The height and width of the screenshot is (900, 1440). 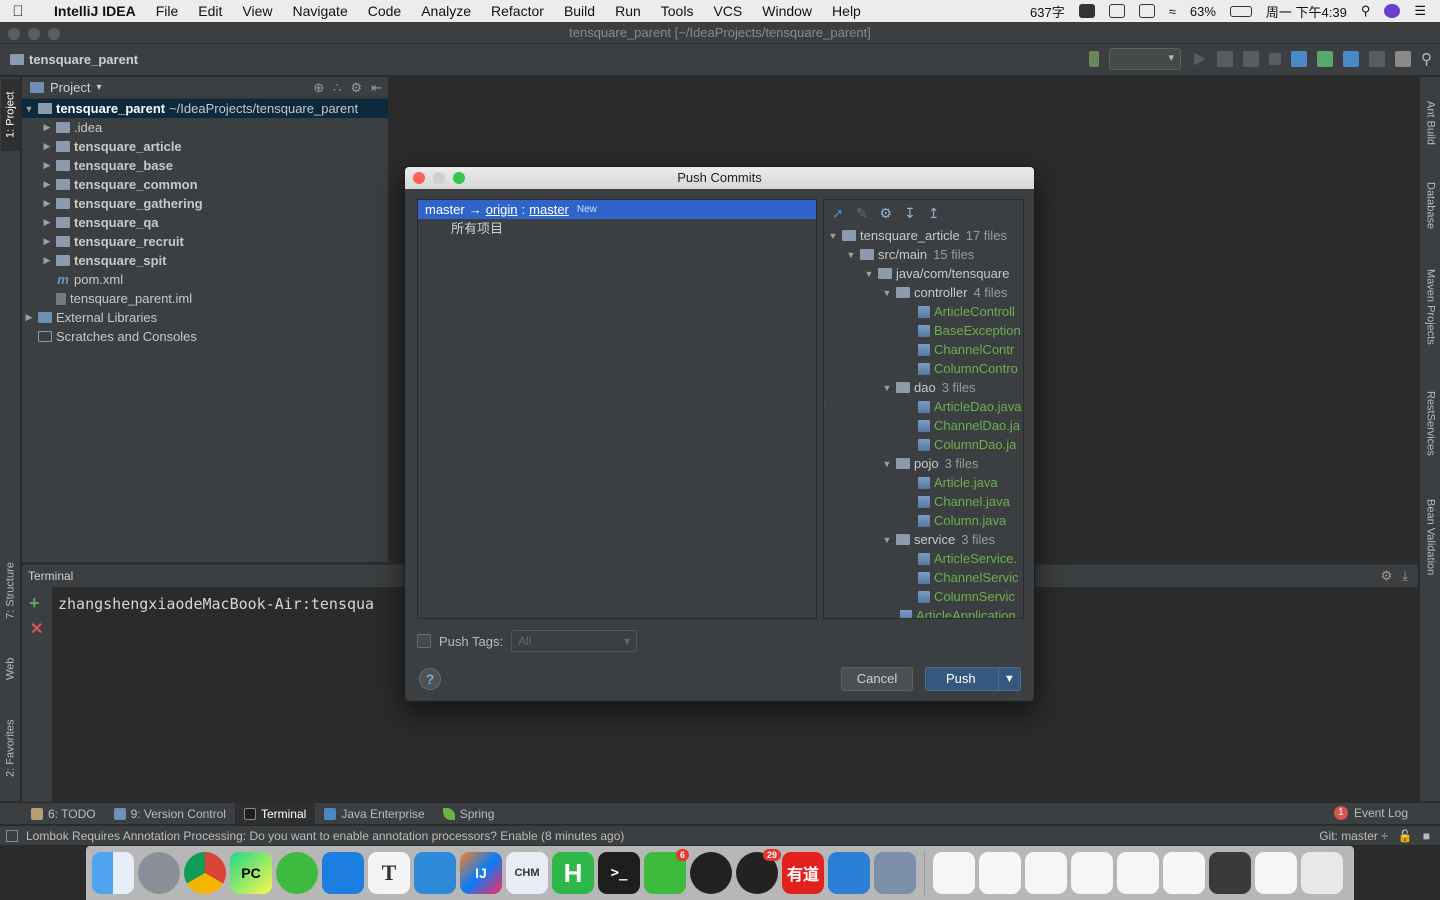 I want to click on expand-all-icon: ↧, so click(x=910, y=213).